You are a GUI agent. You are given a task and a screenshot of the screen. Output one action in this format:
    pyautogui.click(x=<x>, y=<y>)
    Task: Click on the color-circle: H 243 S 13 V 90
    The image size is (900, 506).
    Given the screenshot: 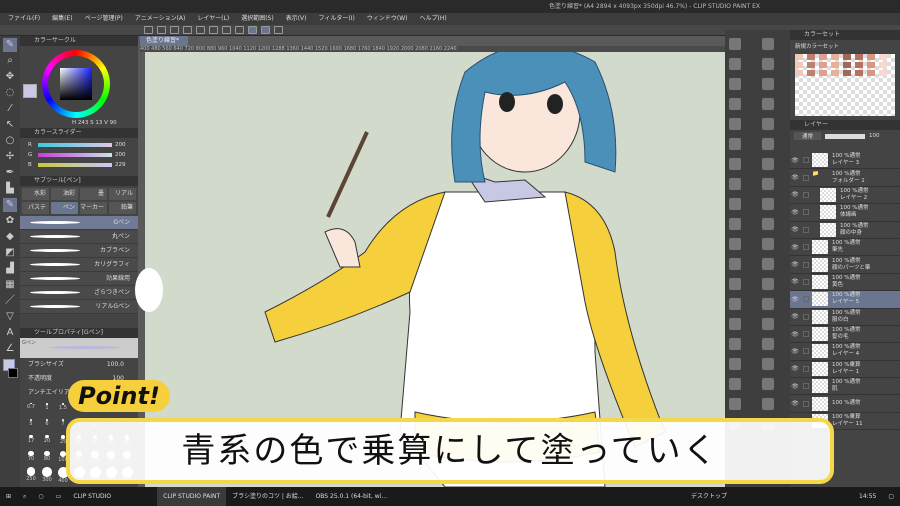 What is the action you would take?
    pyautogui.click(x=79, y=87)
    